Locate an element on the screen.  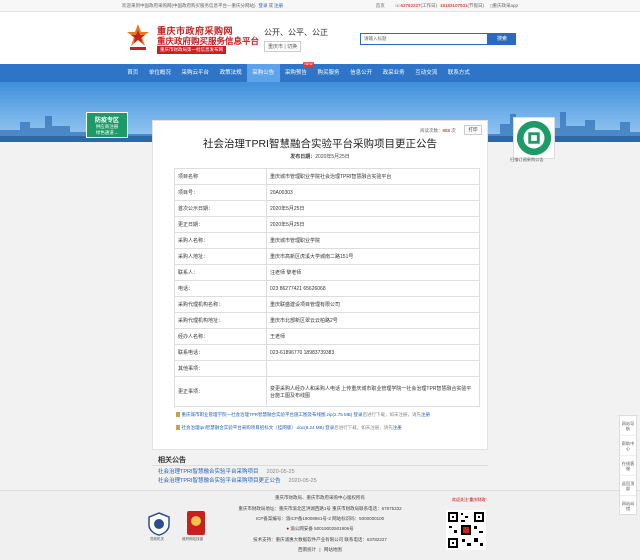
nav-item: 购买服务 is located at coordinates (328, 73).